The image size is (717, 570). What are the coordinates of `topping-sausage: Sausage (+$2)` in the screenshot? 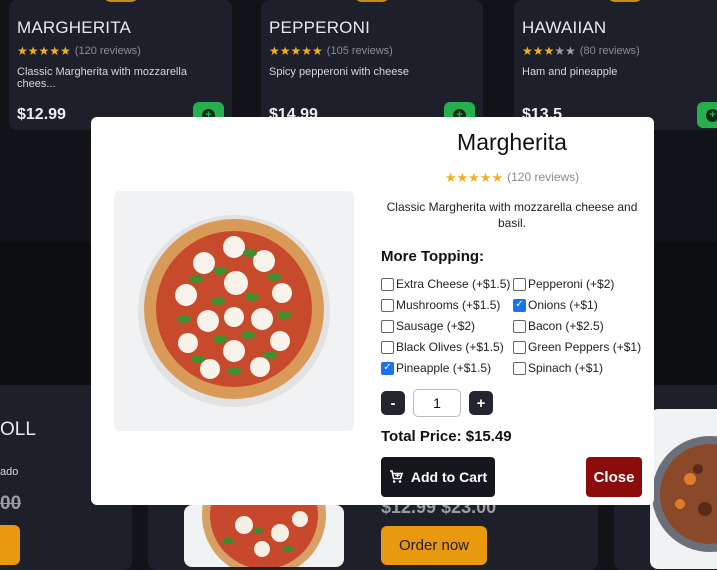 It's located at (447, 326).